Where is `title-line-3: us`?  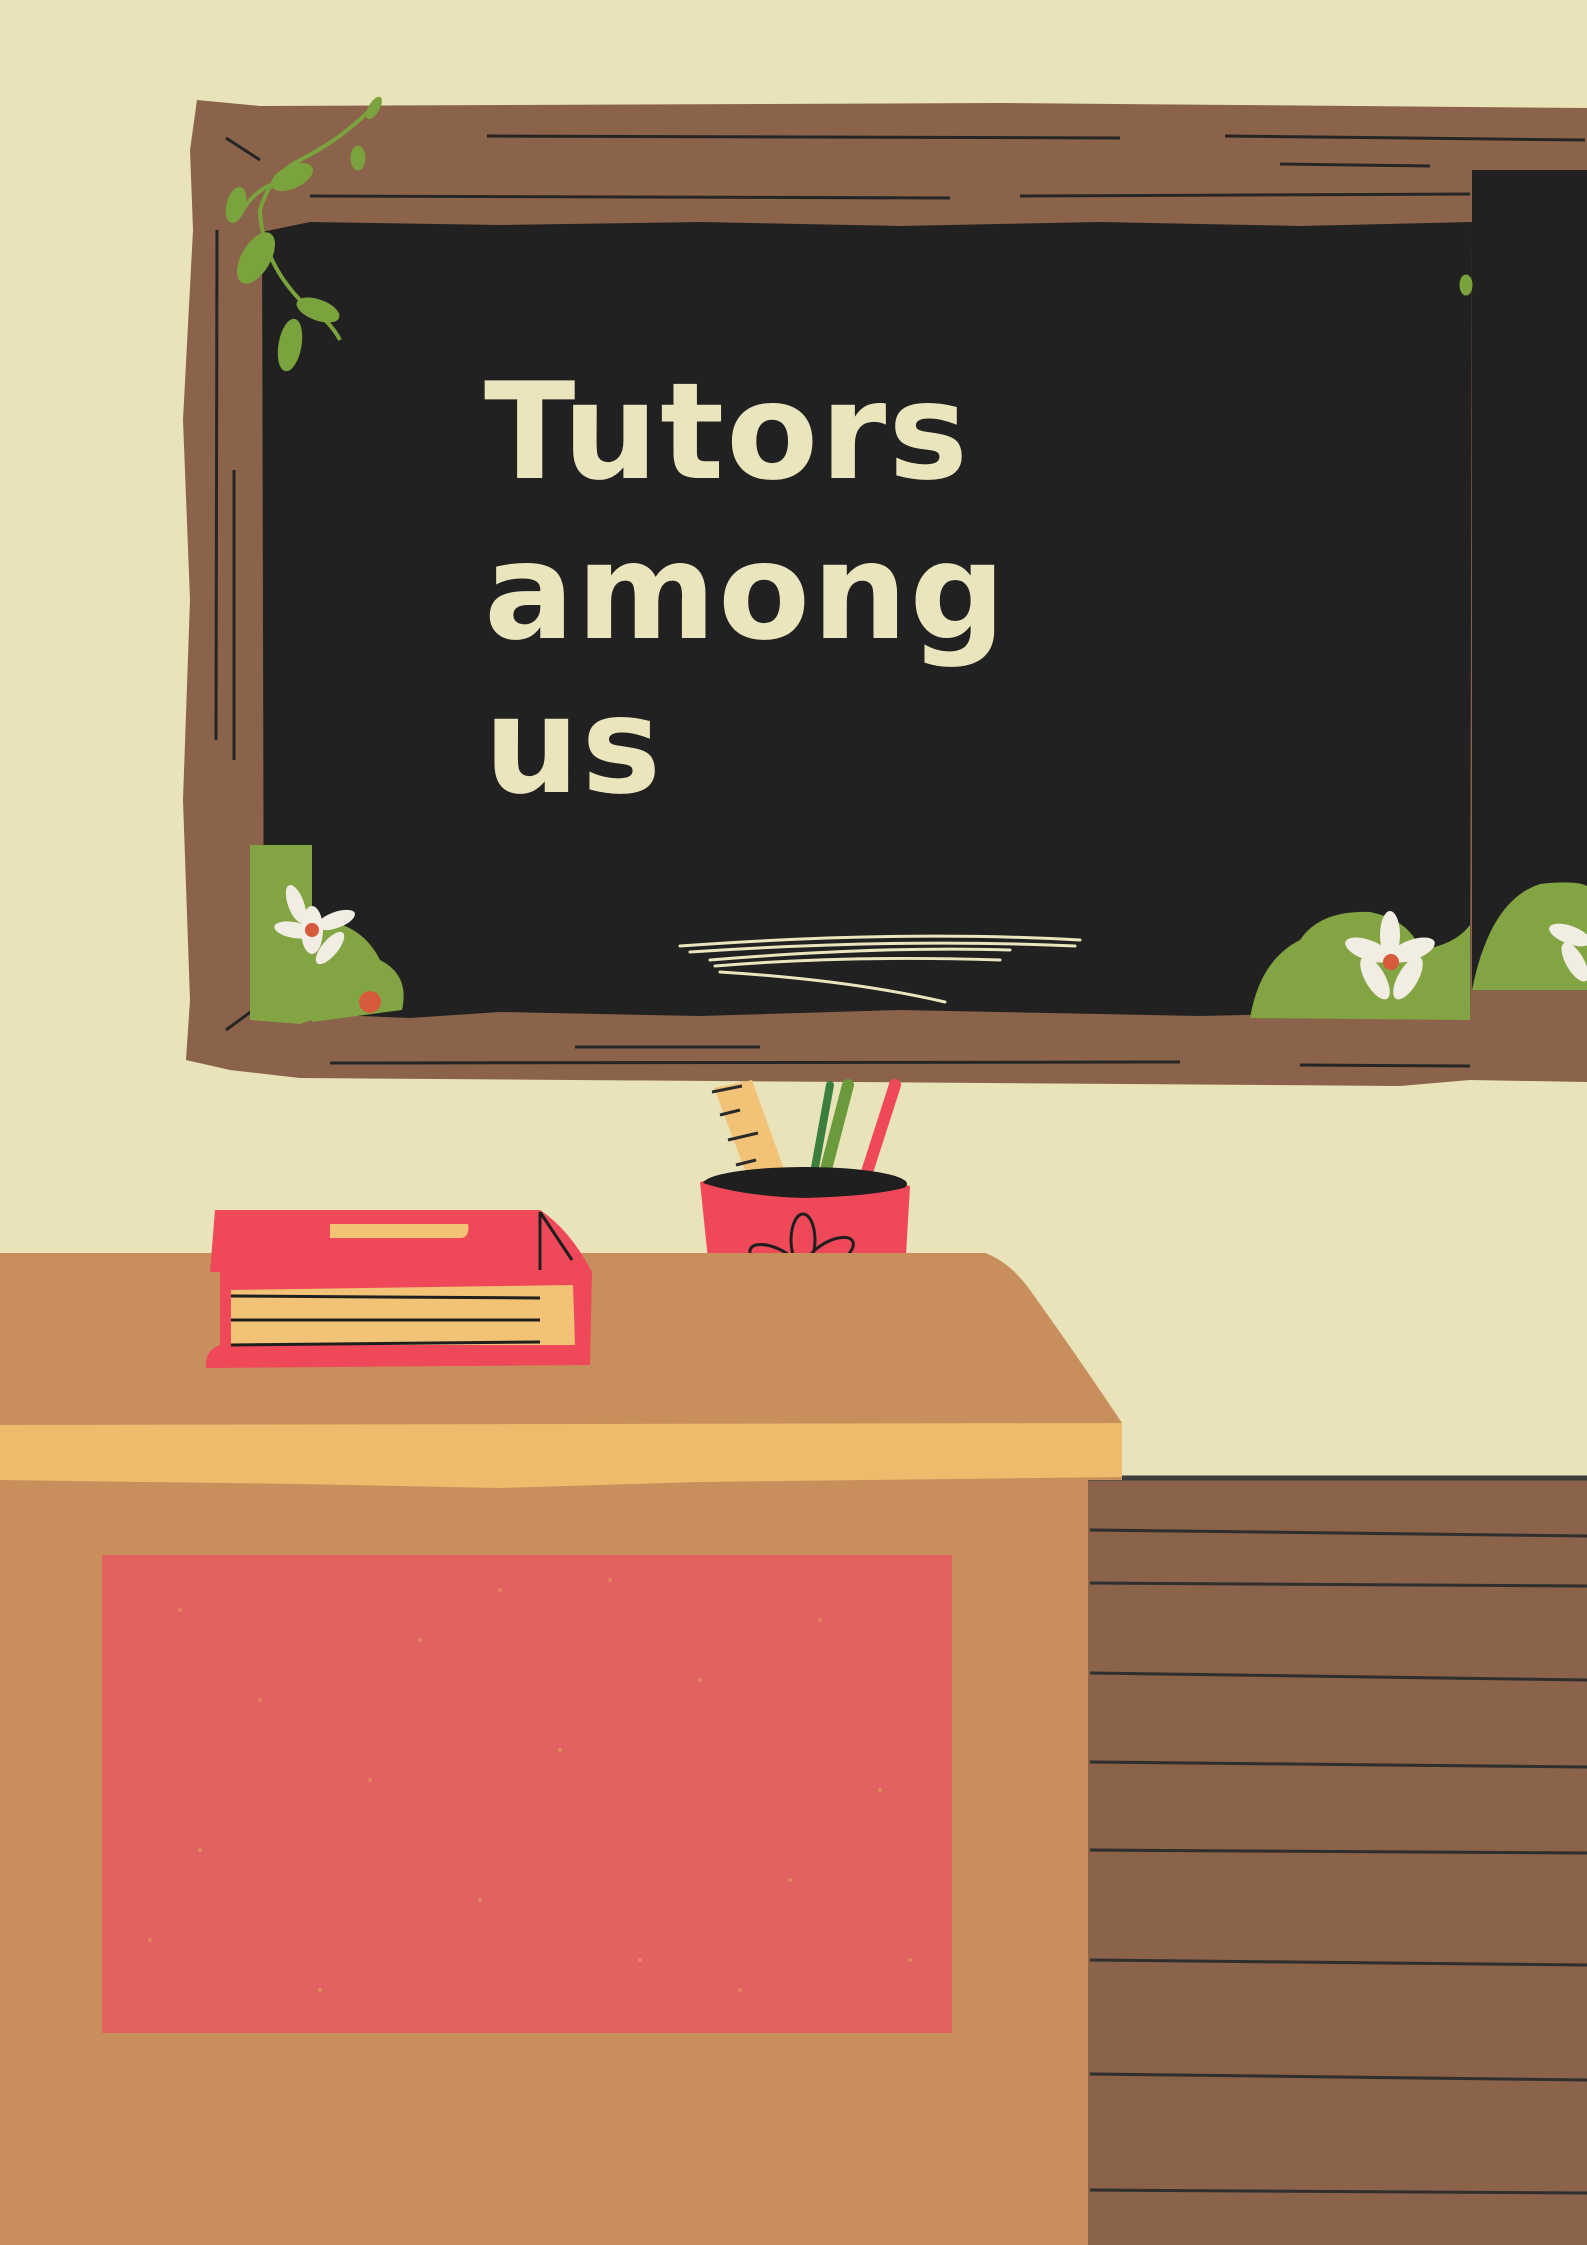
title-line-3: us is located at coordinates (573, 746).